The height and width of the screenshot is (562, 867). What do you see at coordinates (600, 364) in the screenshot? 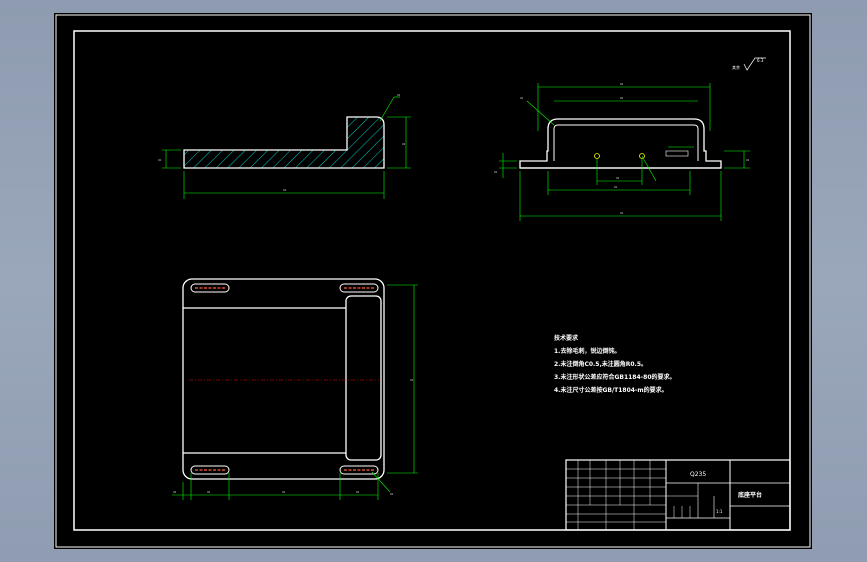
I see `requirement-item: 2.未注倒角C0.5,未注圆角R0.5。` at bounding box center [600, 364].